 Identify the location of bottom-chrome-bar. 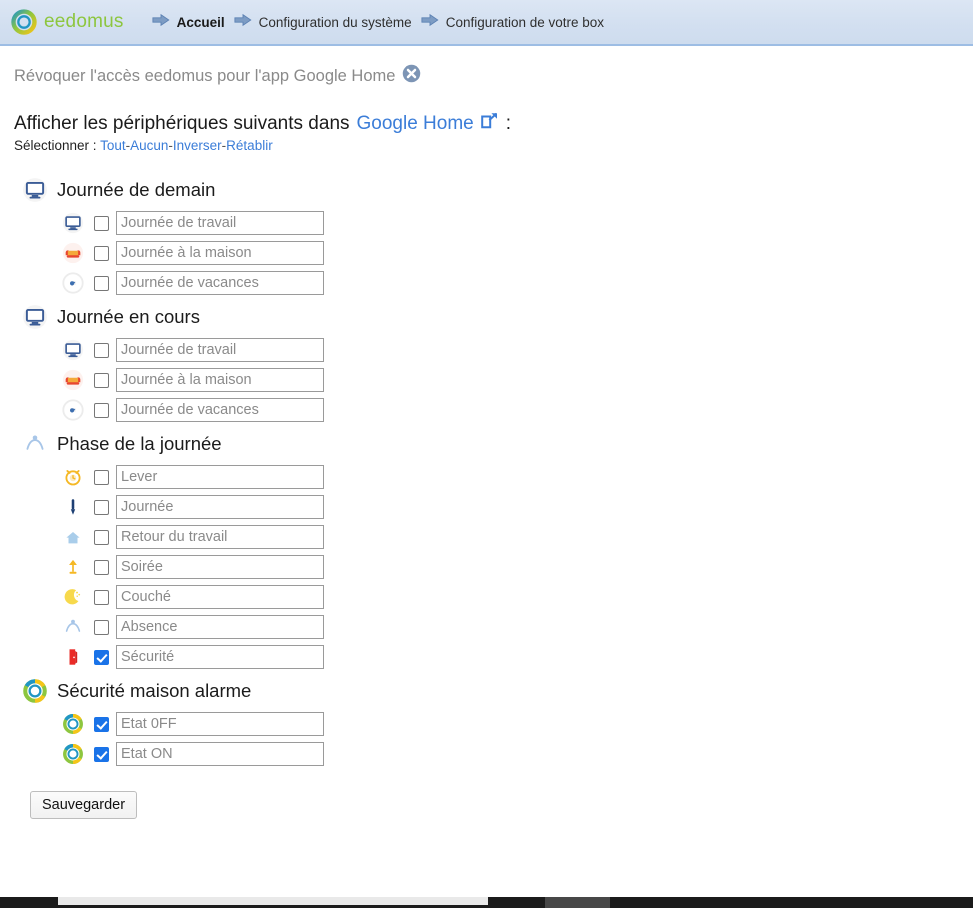
(486, 902).